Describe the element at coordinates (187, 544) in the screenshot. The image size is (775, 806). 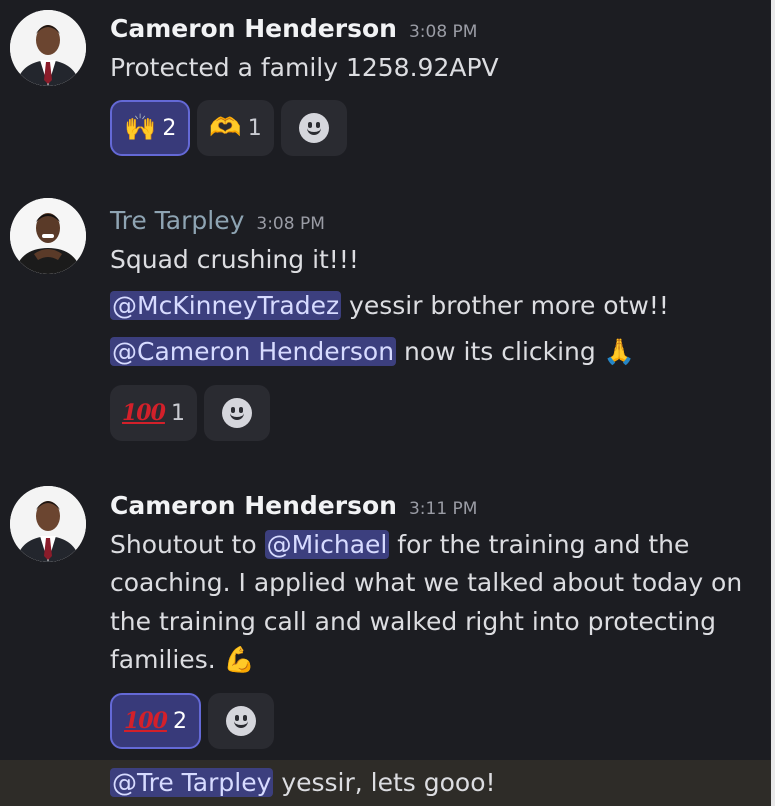
I see `message-text: Shoutout to` at that location.